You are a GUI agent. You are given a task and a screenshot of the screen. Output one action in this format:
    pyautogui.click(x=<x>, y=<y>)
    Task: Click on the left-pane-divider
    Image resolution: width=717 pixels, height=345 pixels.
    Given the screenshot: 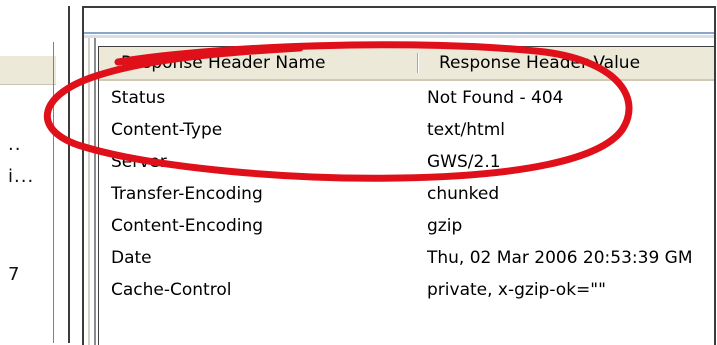 What is the action you would take?
    pyautogui.click(x=53, y=192)
    